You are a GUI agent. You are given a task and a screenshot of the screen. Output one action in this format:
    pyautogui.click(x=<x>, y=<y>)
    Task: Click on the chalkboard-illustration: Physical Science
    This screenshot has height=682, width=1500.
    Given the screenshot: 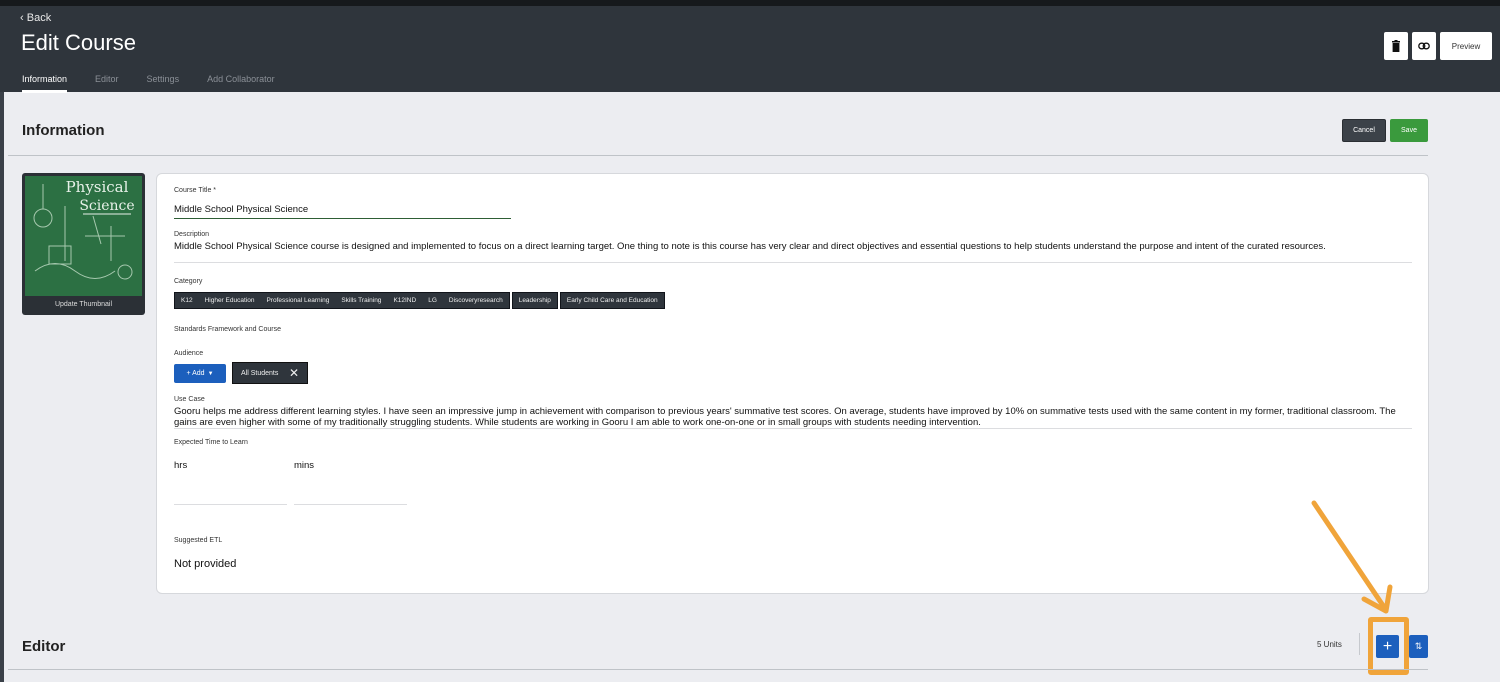 What is the action you would take?
    pyautogui.click(x=83, y=236)
    